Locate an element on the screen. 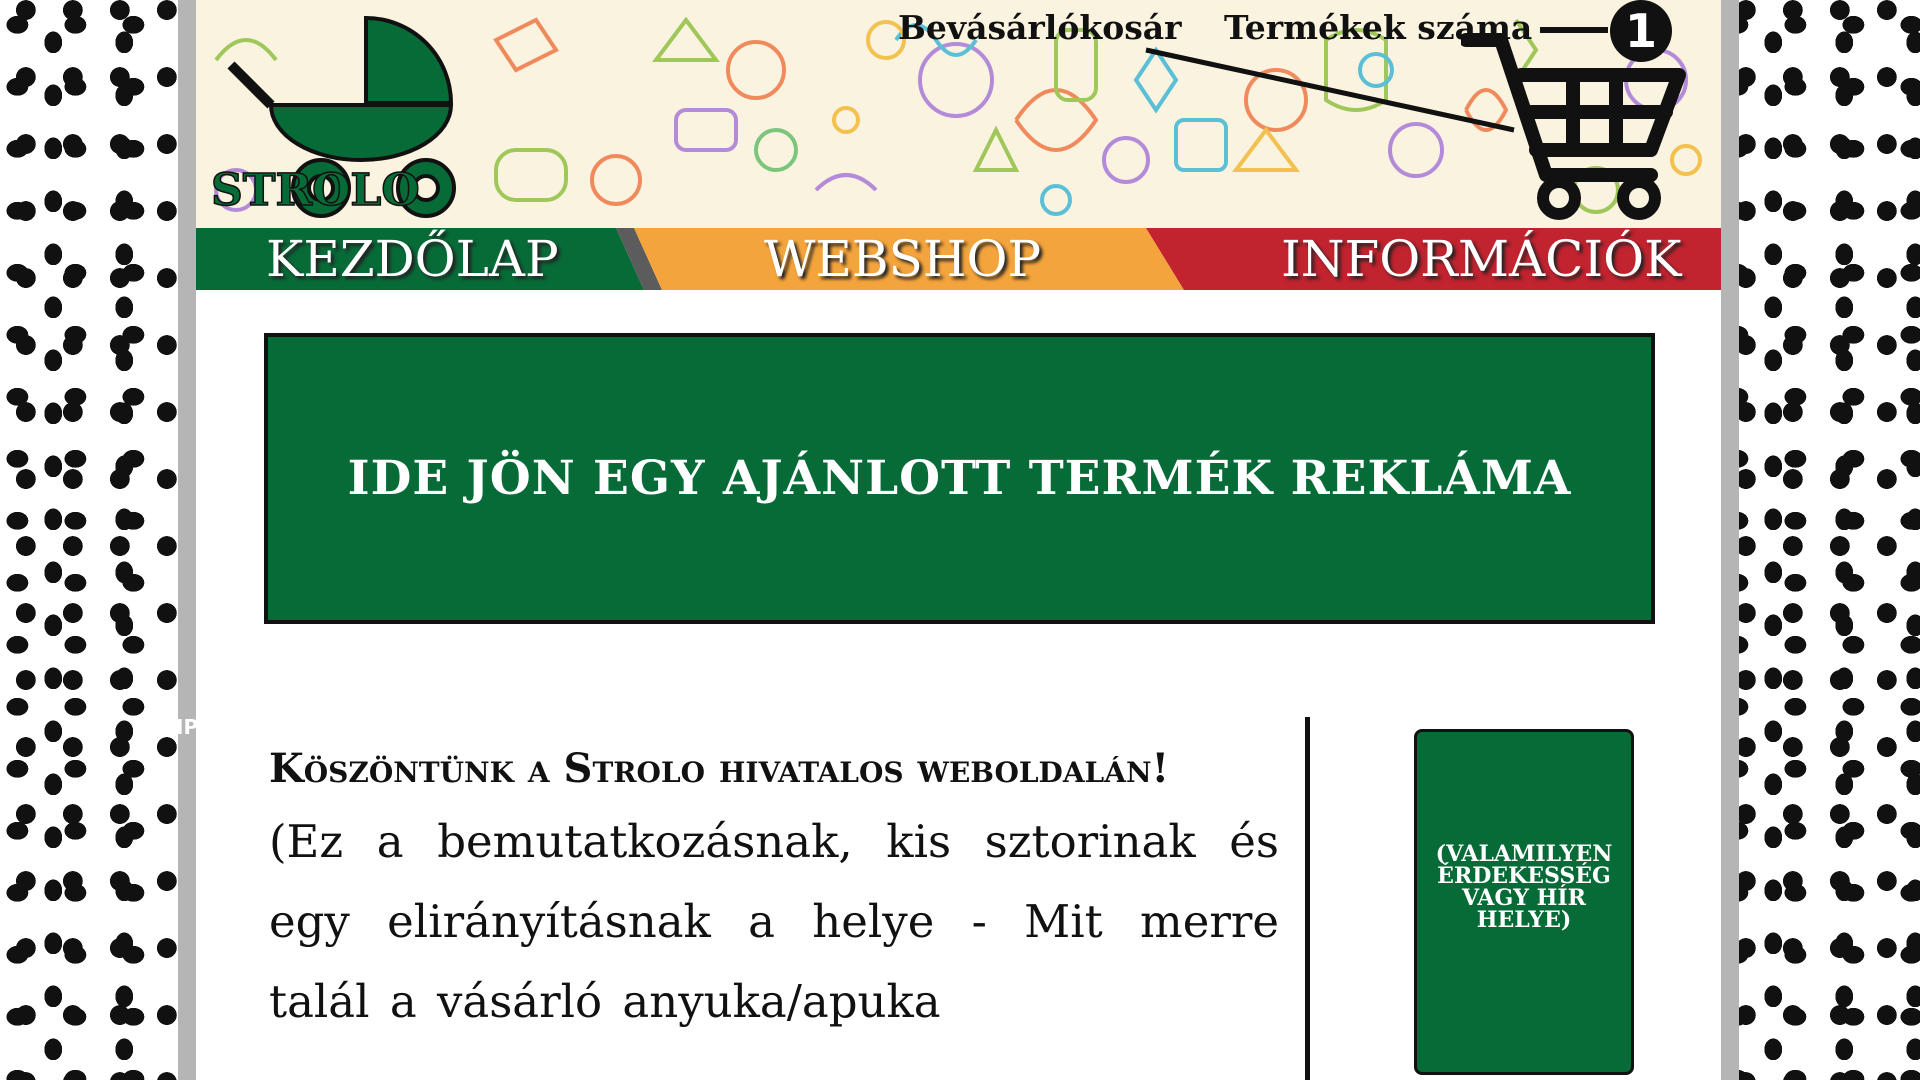  page-frame-right is located at coordinates (1730, 540).